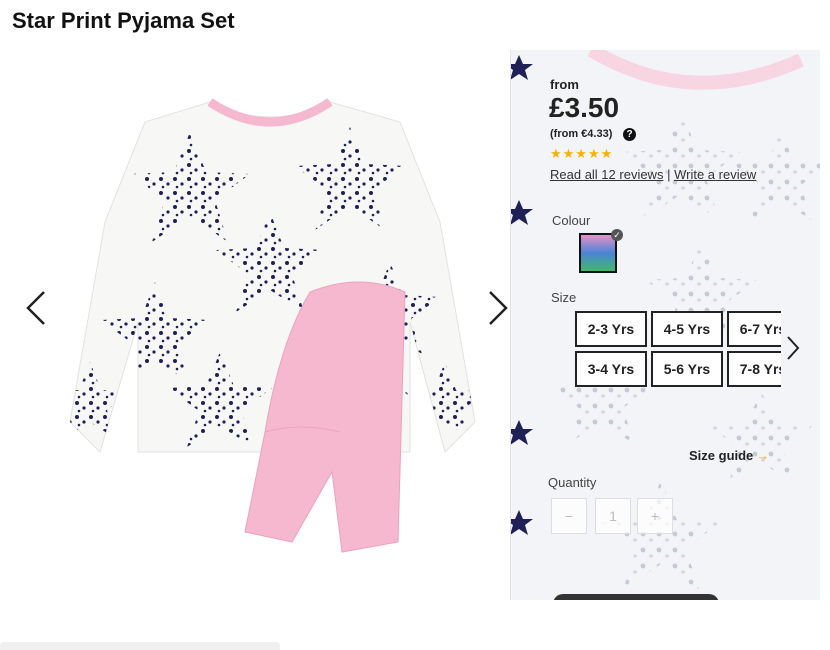  Describe the element at coordinates (715, 174) in the screenshot. I see `write-review-link: Write a review` at that location.